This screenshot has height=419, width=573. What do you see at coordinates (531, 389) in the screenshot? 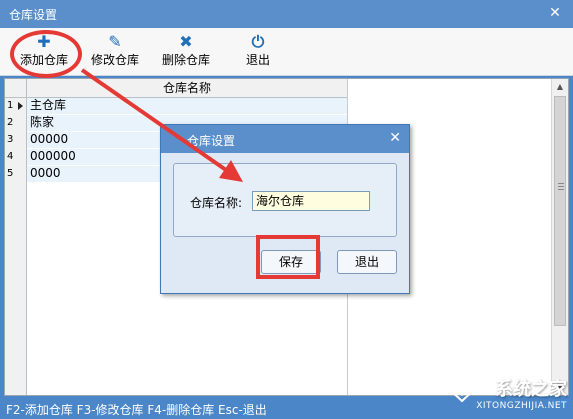
I see `watermark-brand: 系统之家` at bounding box center [531, 389].